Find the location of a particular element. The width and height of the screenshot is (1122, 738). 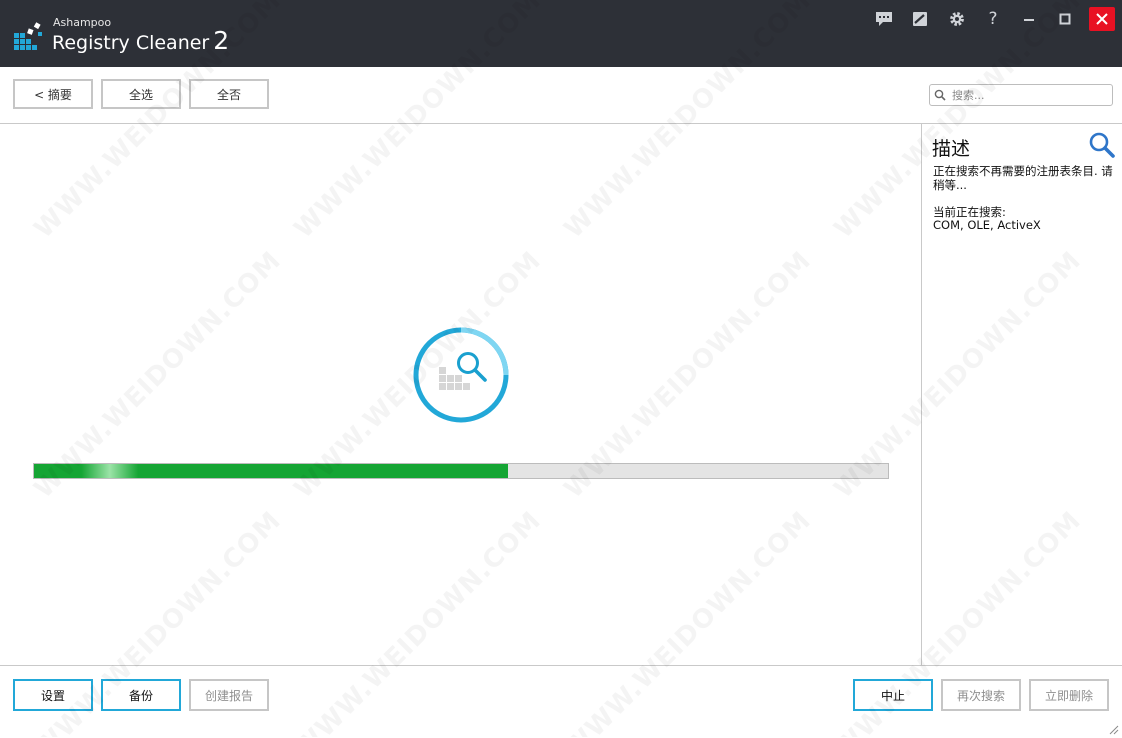

minimize-icon is located at coordinates (1029, 20).